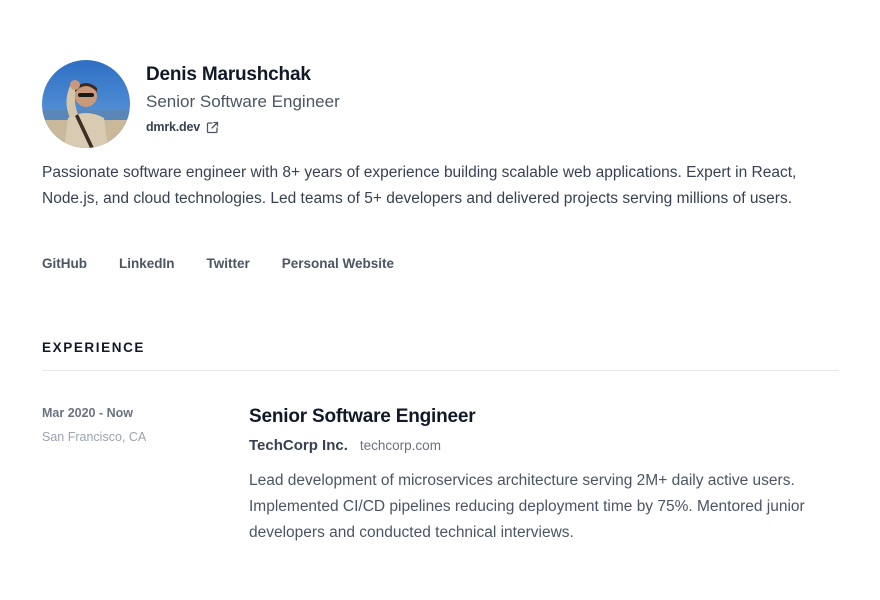 The image size is (880, 600). I want to click on social-links: GitHub LinkedIn Twitter Personal Website, so click(234, 264).